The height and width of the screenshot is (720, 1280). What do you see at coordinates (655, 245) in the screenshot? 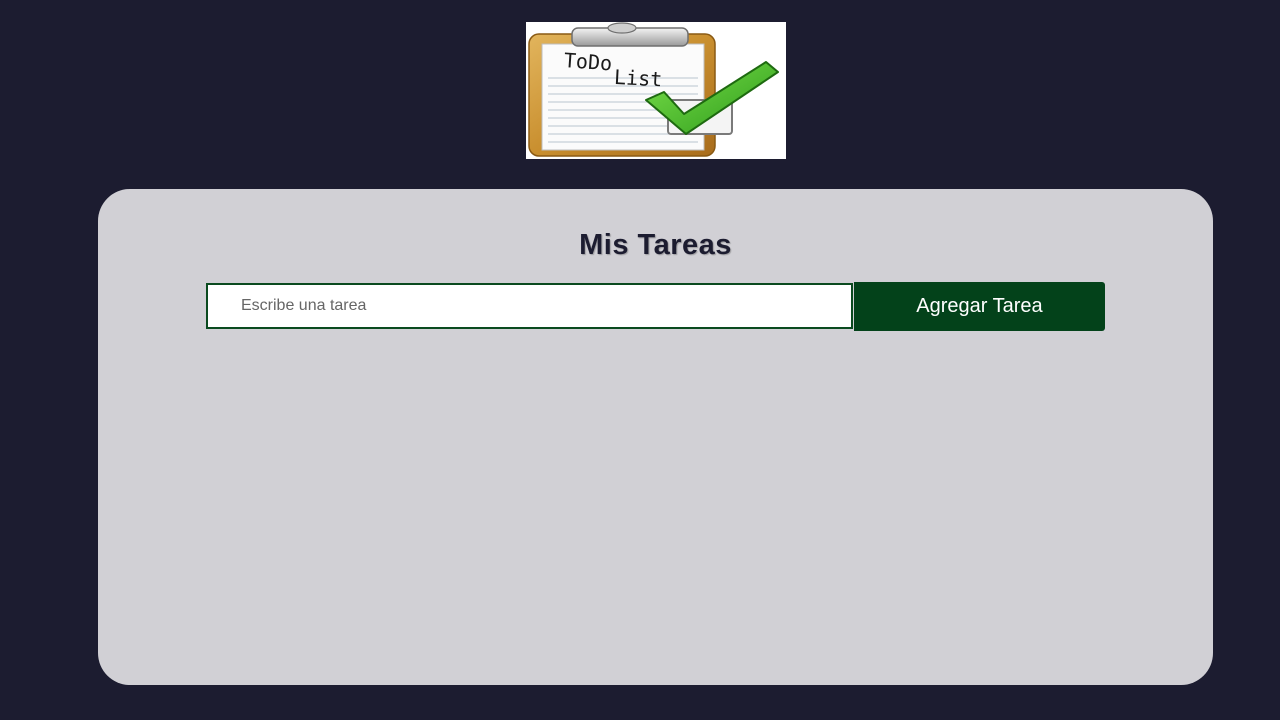
I see `page-title: Mis Tareas` at bounding box center [655, 245].